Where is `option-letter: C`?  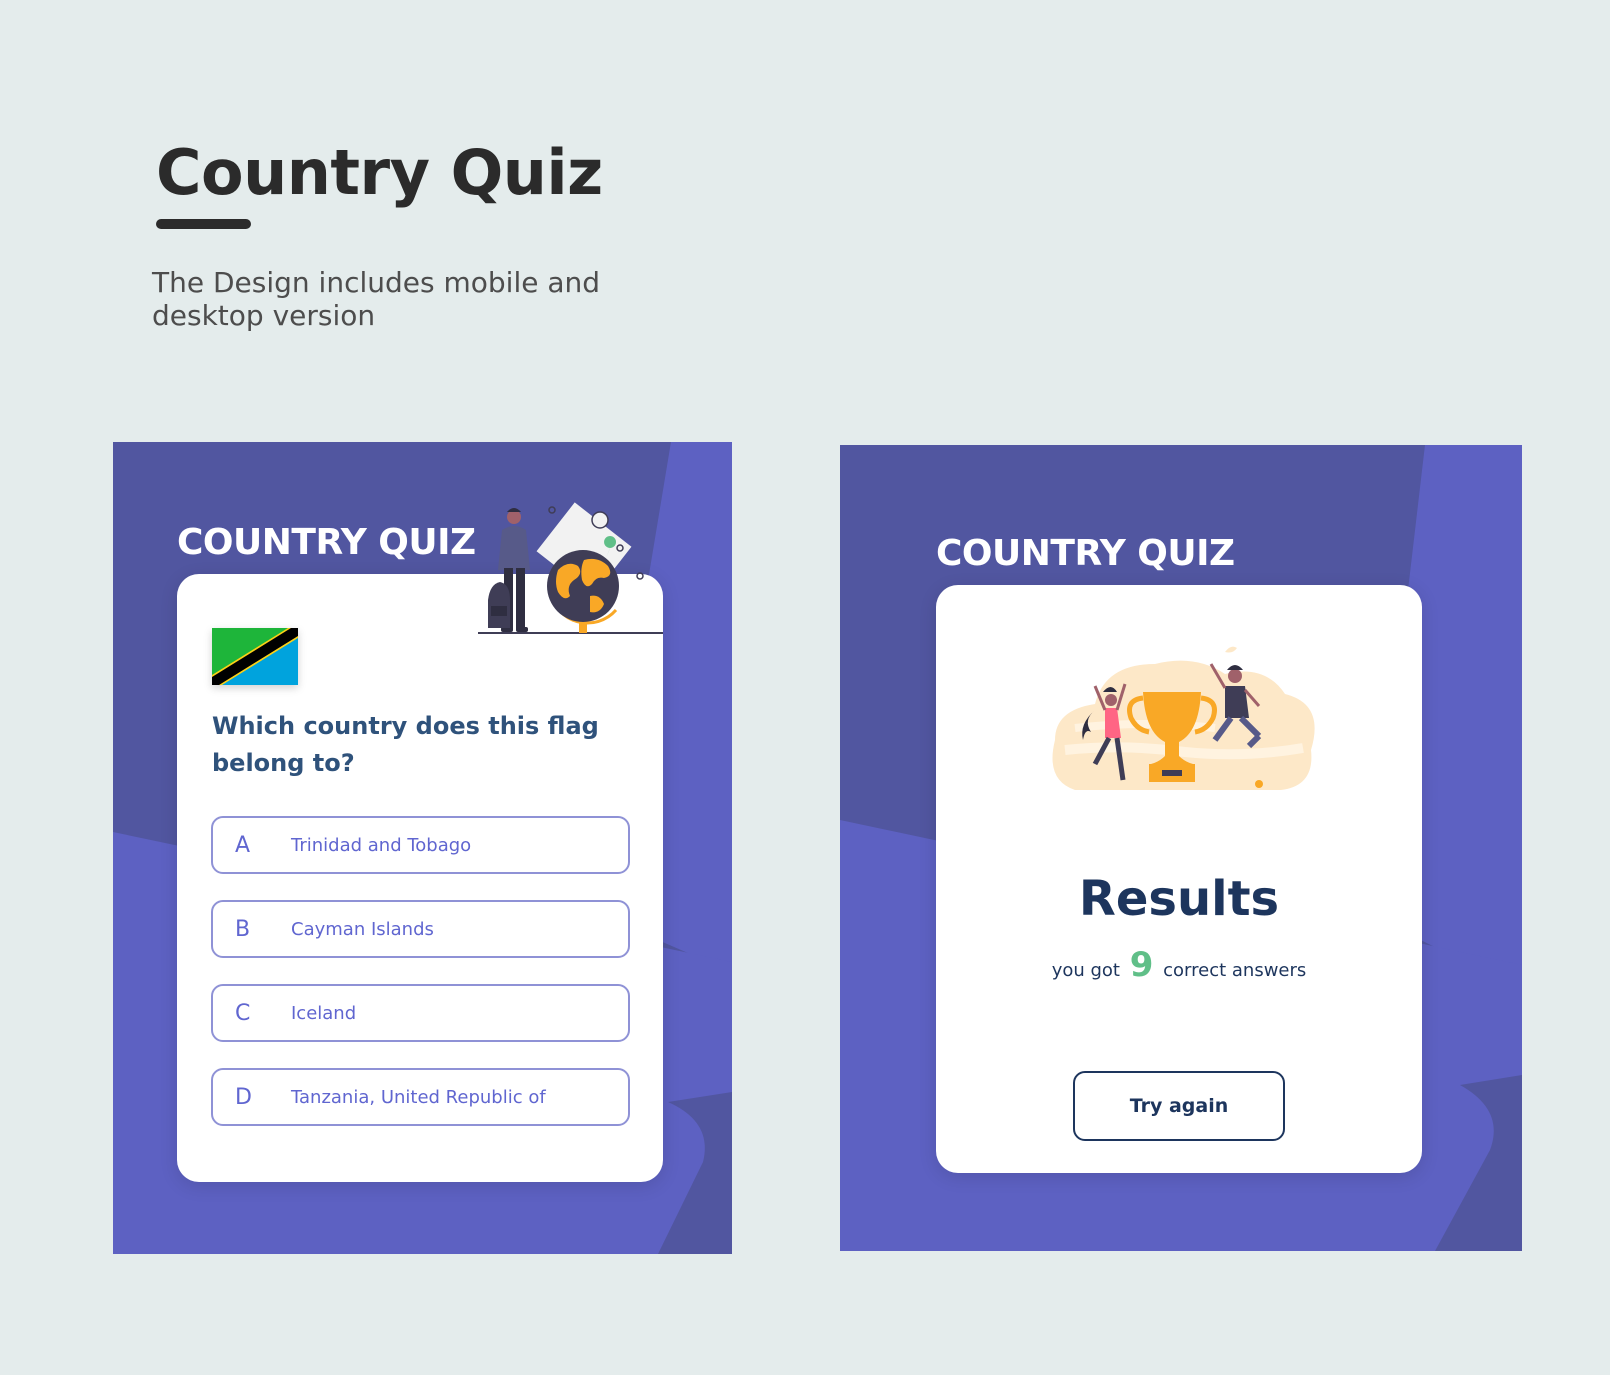
option-letter: C is located at coordinates (243, 1013).